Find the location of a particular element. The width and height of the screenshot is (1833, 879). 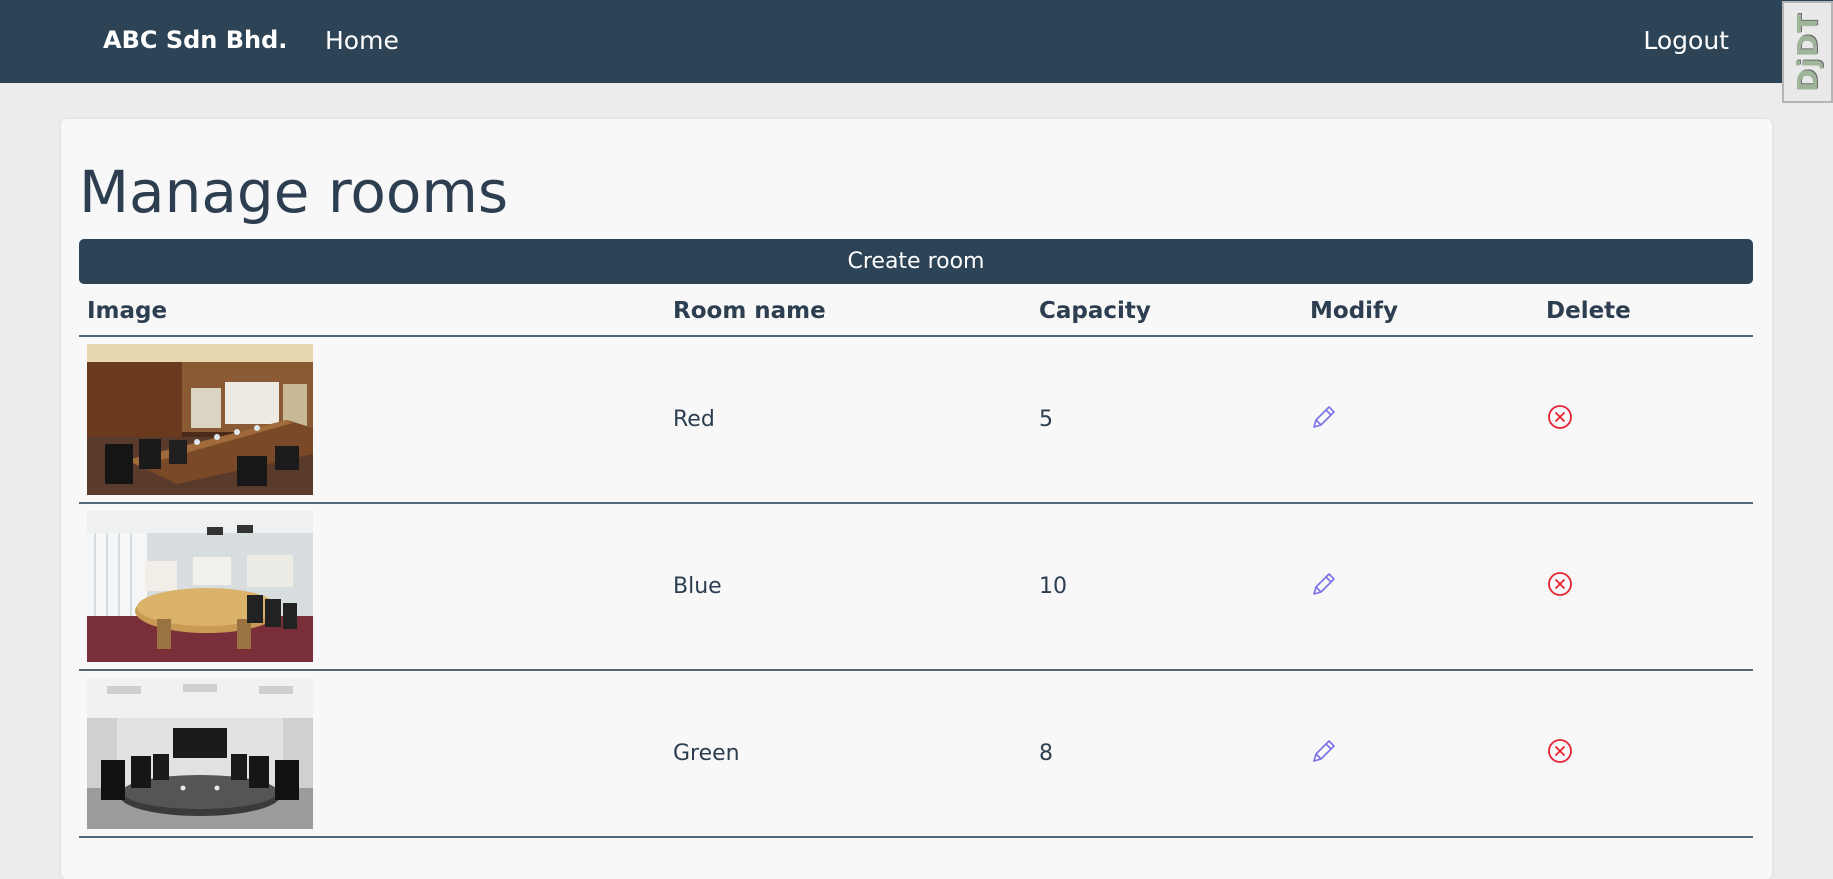

capacity-cell: 5 is located at coordinates (1166, 420).